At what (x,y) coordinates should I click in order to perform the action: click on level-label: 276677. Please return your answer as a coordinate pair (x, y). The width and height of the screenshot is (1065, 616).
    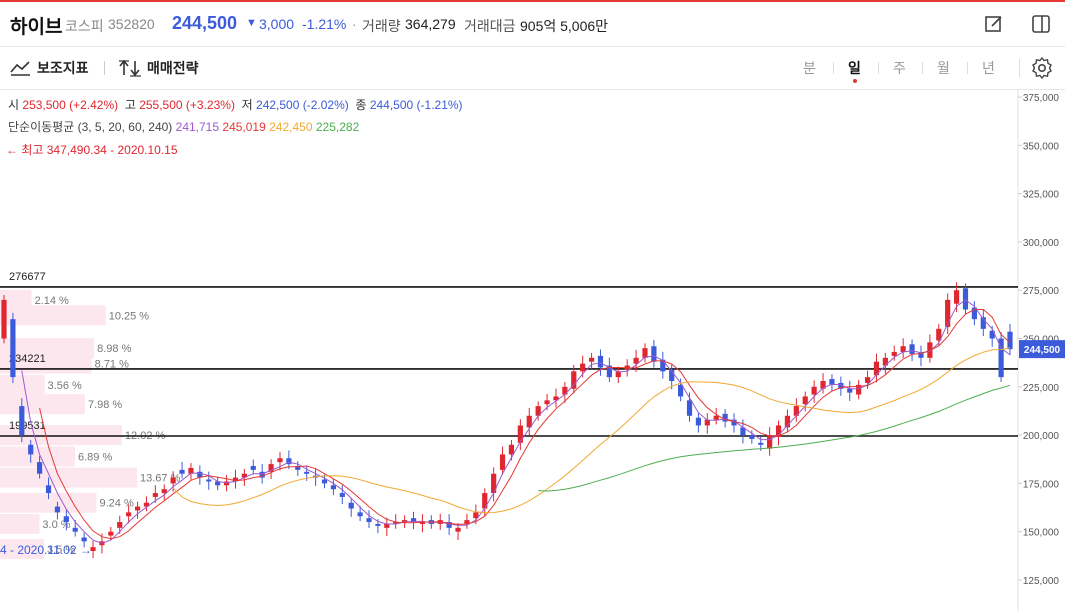
    Looking at the image, I should click on (27, 277).